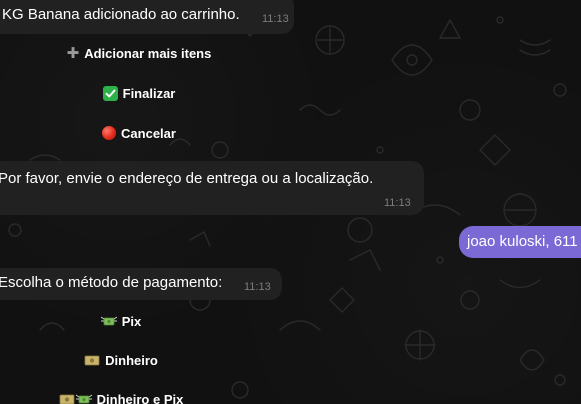 The width and height of the screenshot is (581, 404). What do you see at coordinates (140, 397) in the screenshot?
I see `cash-and-pix-label: Dinheiro e Pix` at bounding box center [140, 397].